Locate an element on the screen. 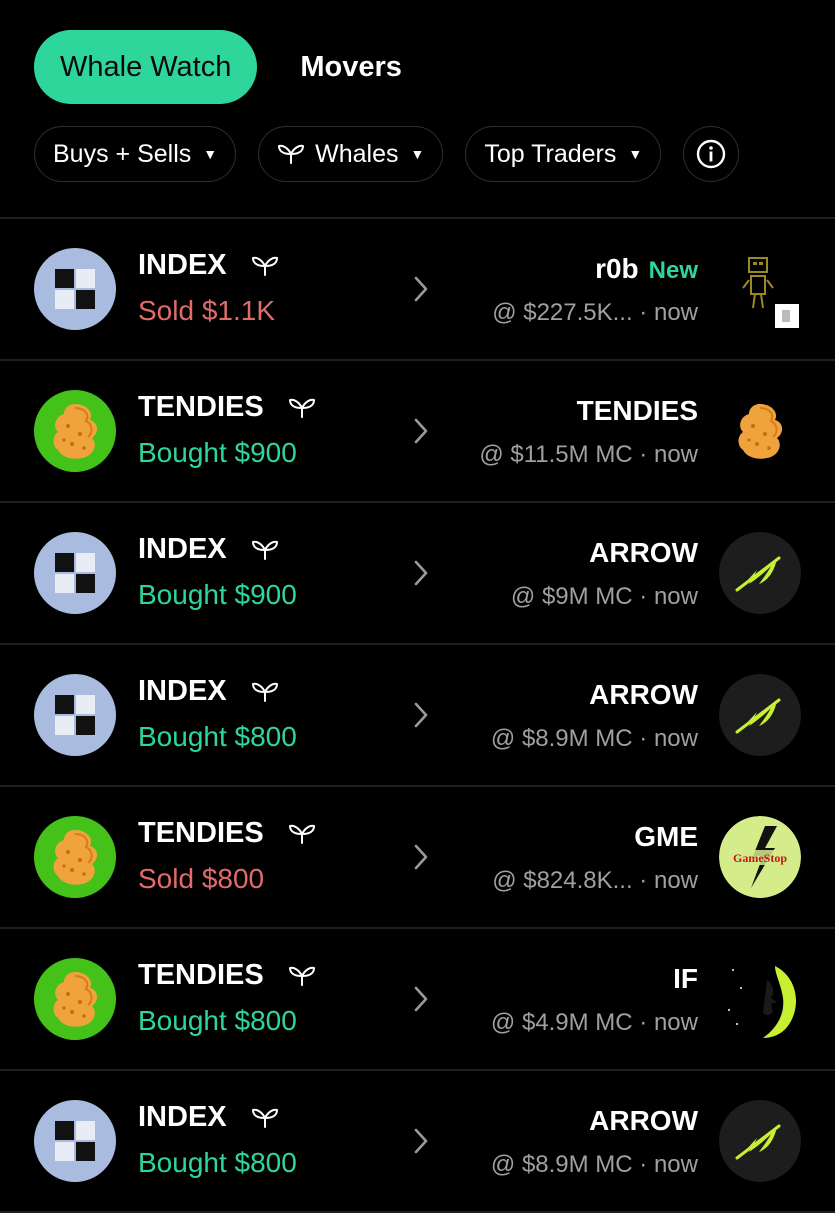 This screenshot has height=1213, width=835. filter-bar: Buys + Sells ▼ Whales ▼ Top Traders ▼ is located at coordinates (387, 154).